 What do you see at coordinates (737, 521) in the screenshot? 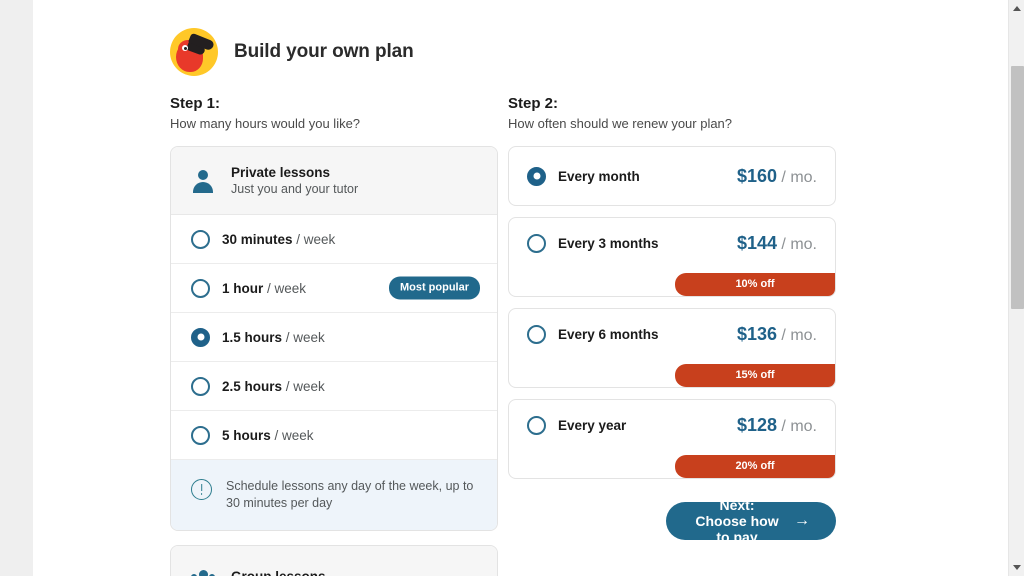
I see `next-button-label: Next: Choose how to pay` at bounding box center [737, 521].